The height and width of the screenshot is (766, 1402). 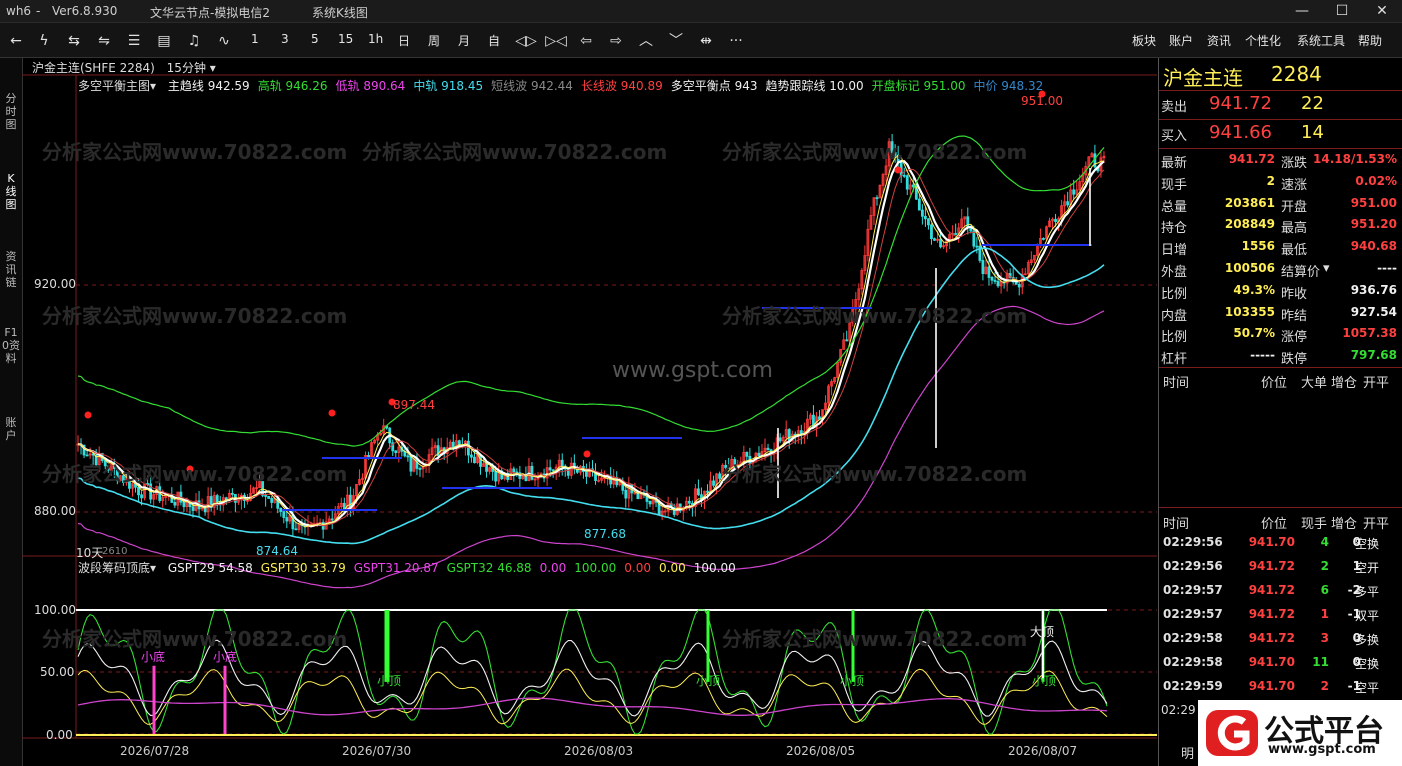 What do you see at coordinates (134, 41) in the screenshot?
I see `list-icon: ☰` at bounding box center [134, 41].